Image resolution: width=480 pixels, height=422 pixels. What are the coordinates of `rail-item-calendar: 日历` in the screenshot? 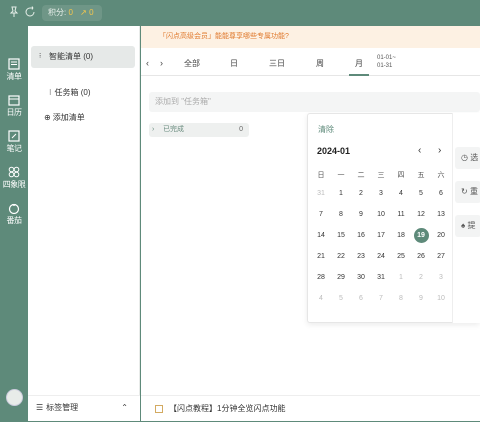 It's located at (14, 106).